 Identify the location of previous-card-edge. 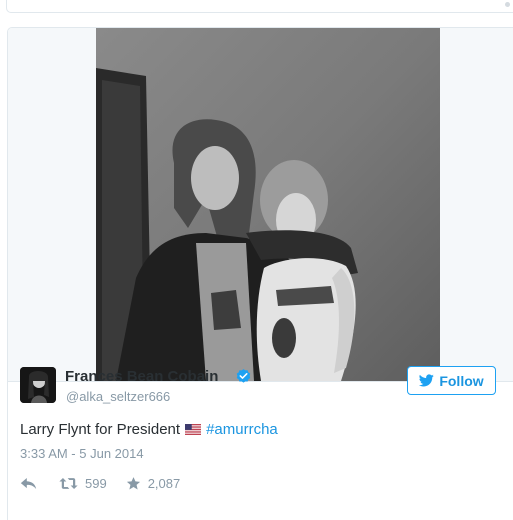
(259, 6).